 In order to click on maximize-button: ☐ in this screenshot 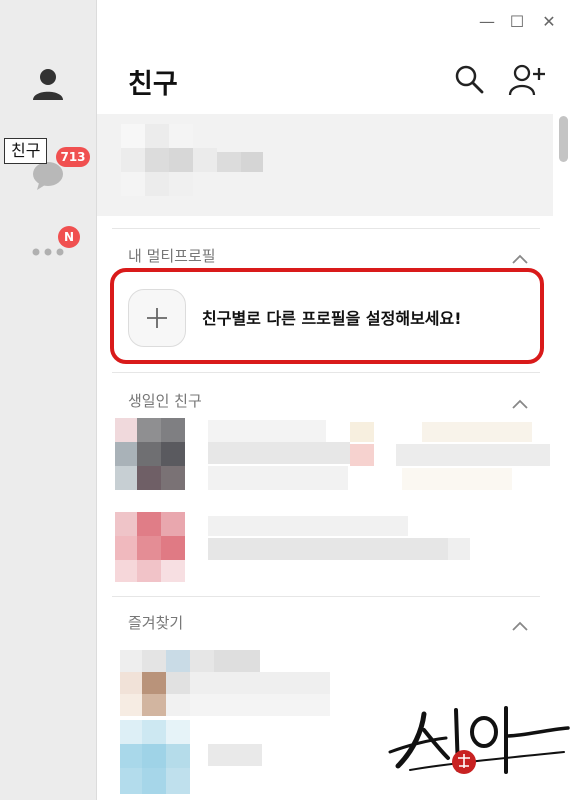, I will do `click(517, 21)`.